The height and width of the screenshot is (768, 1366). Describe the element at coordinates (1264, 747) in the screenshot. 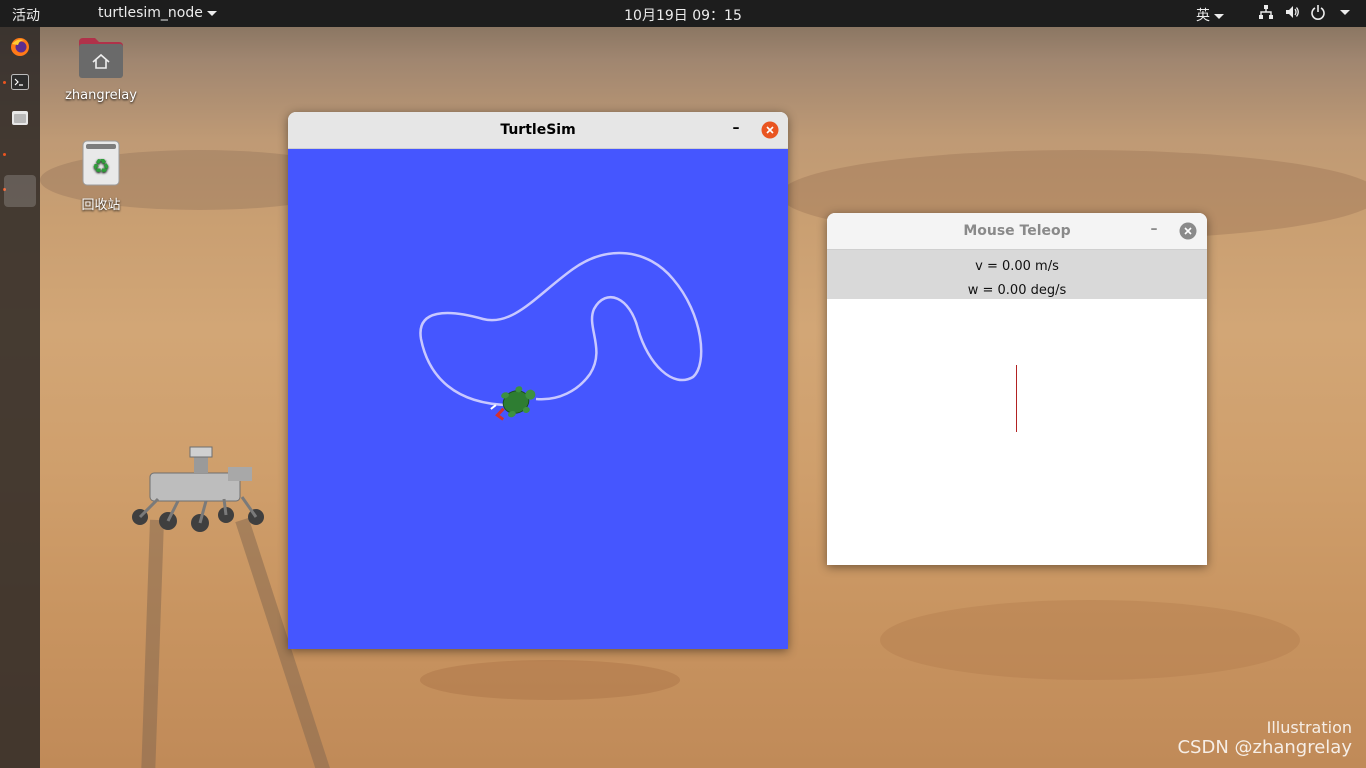

I see `watermark-line2: CSDN @zhangrelay` at that location.